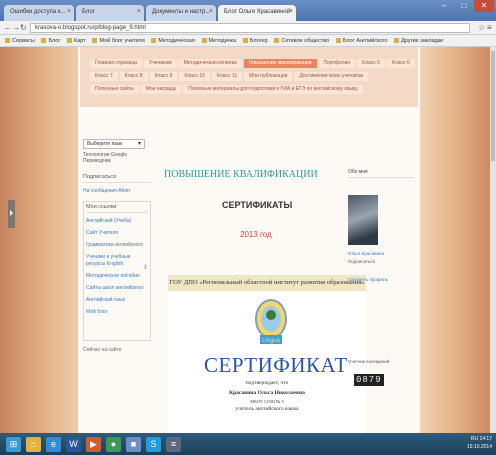 The height and width of the screenshot is (455, 496). I want to click on menu-icon: ≡, so click(489, 28).